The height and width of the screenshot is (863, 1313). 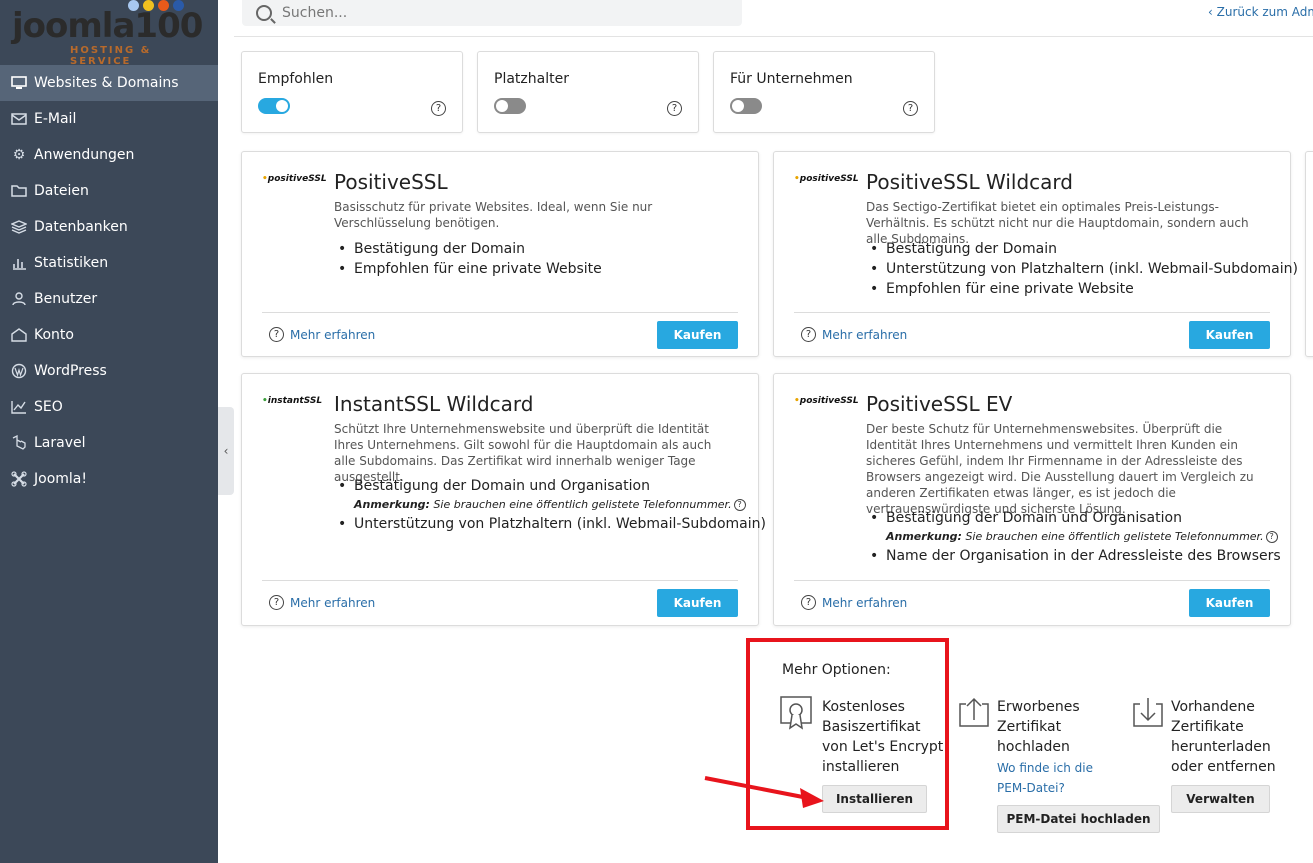 What do you see at coordinates (109, 299) in the screenshot?
I see `sidebar-item-benutzer: Benutzer` at bounding box center [109, 299].